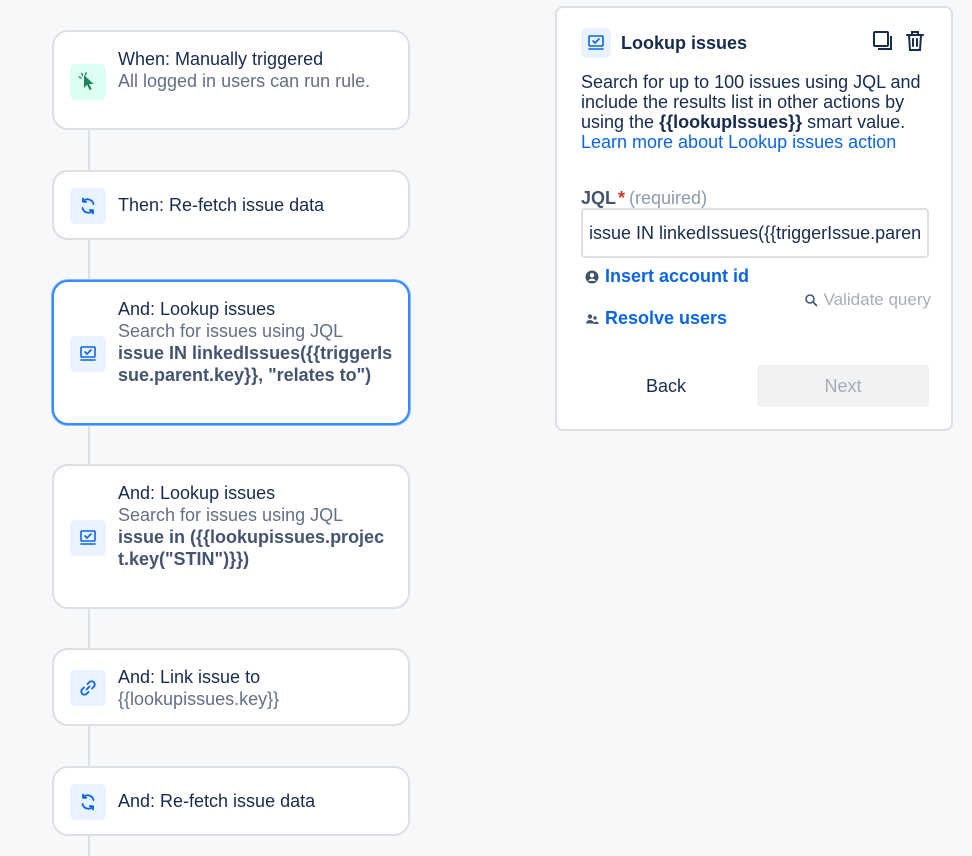  I want to click on back-button: Back, so click(666, 386).